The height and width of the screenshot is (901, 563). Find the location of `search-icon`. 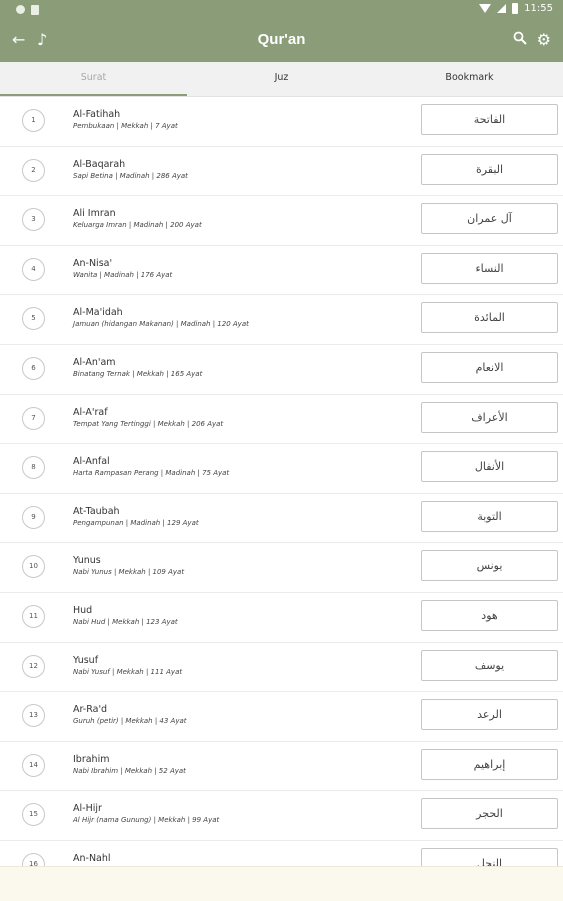

search-icon is located at coordinates (520, 40).